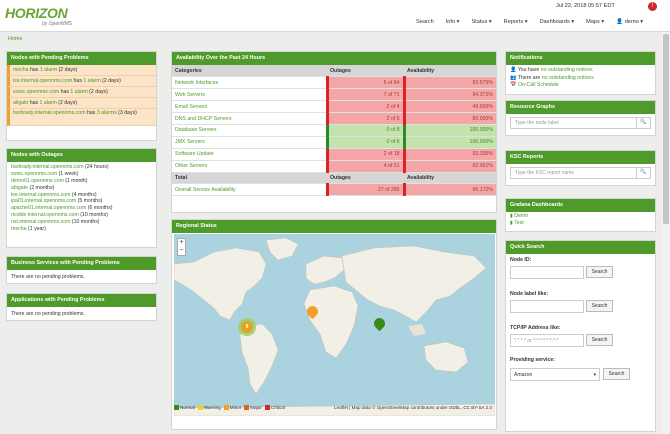  What do you see at coordinates (599, 340) in the screenshot?
I see `tcpip-search-button: Search` at bounding box center [599, 340].